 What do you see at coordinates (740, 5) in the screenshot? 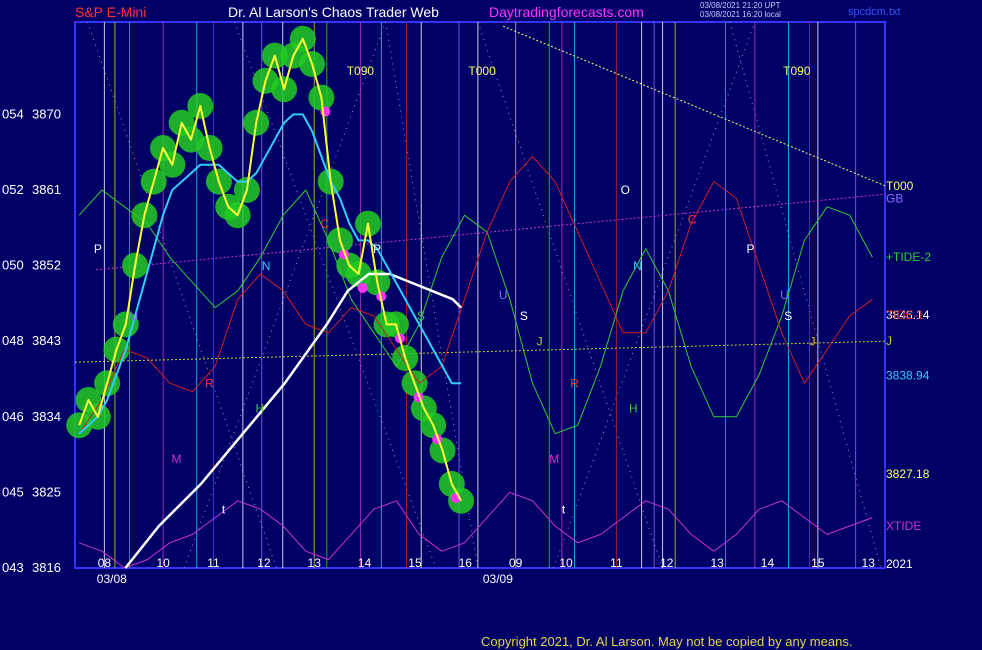
I see `timestamp-utc: 03/08/2021 21:20 UPT` at bounding box center [740, 5].